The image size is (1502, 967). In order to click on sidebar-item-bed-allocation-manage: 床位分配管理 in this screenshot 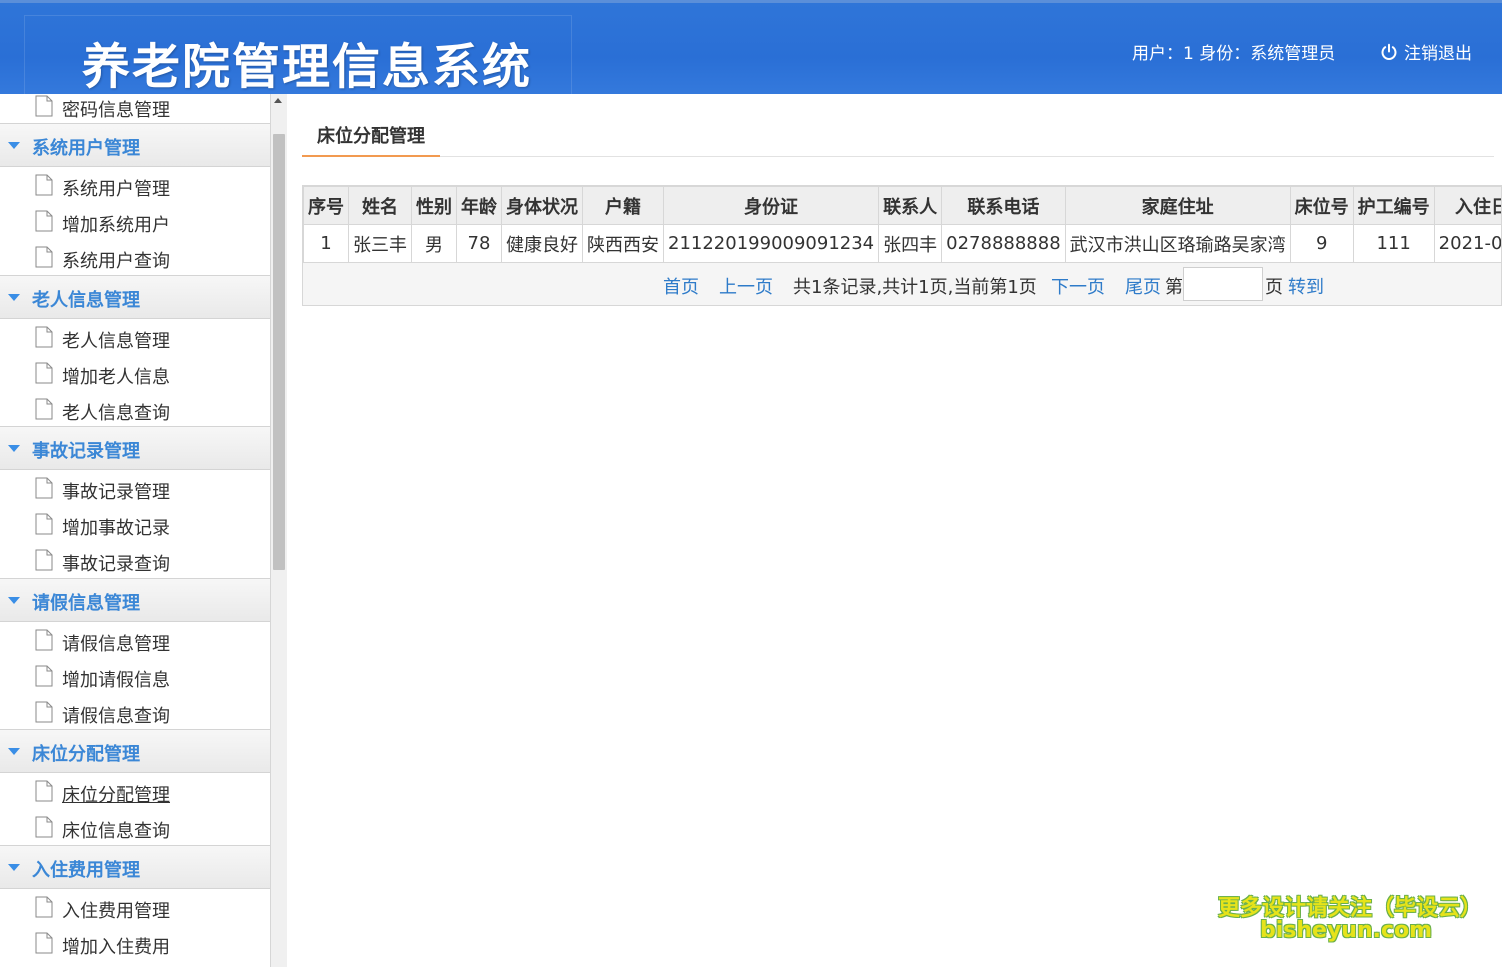, I will do `click(135, 791)`.